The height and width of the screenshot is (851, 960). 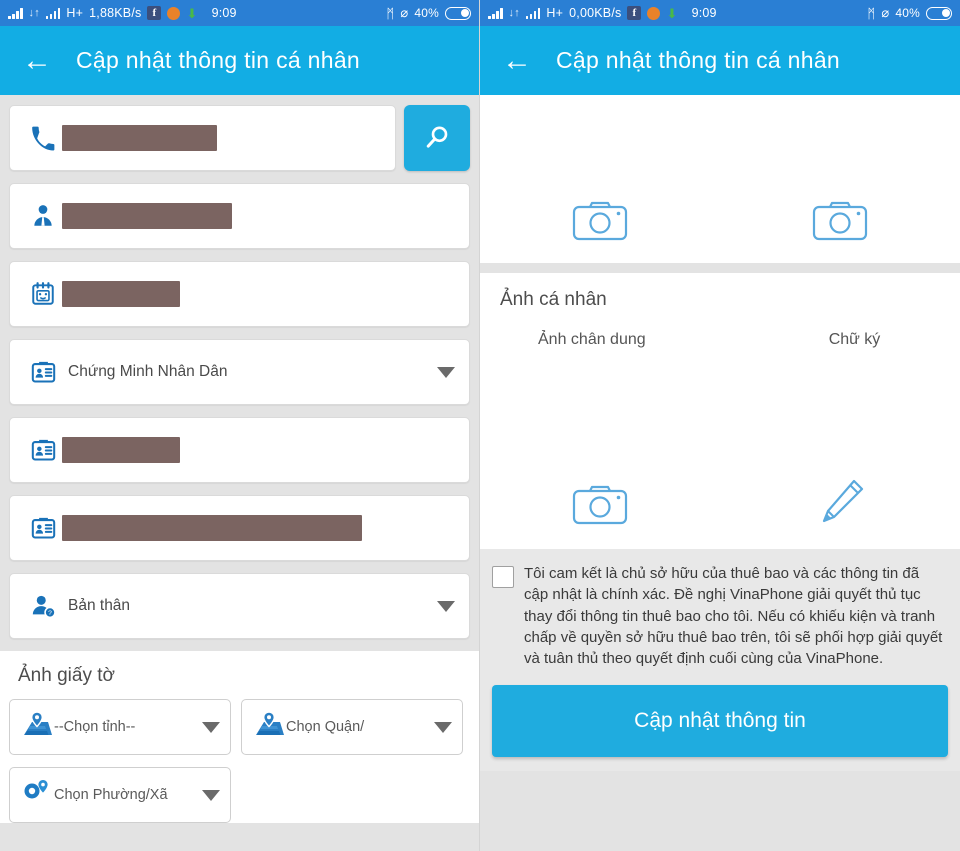 What do you see at coordinates (553, 299) in the screenshot?
I see `personal-section-title: Ảnh cá nhân` at bounding box center [553, 299].